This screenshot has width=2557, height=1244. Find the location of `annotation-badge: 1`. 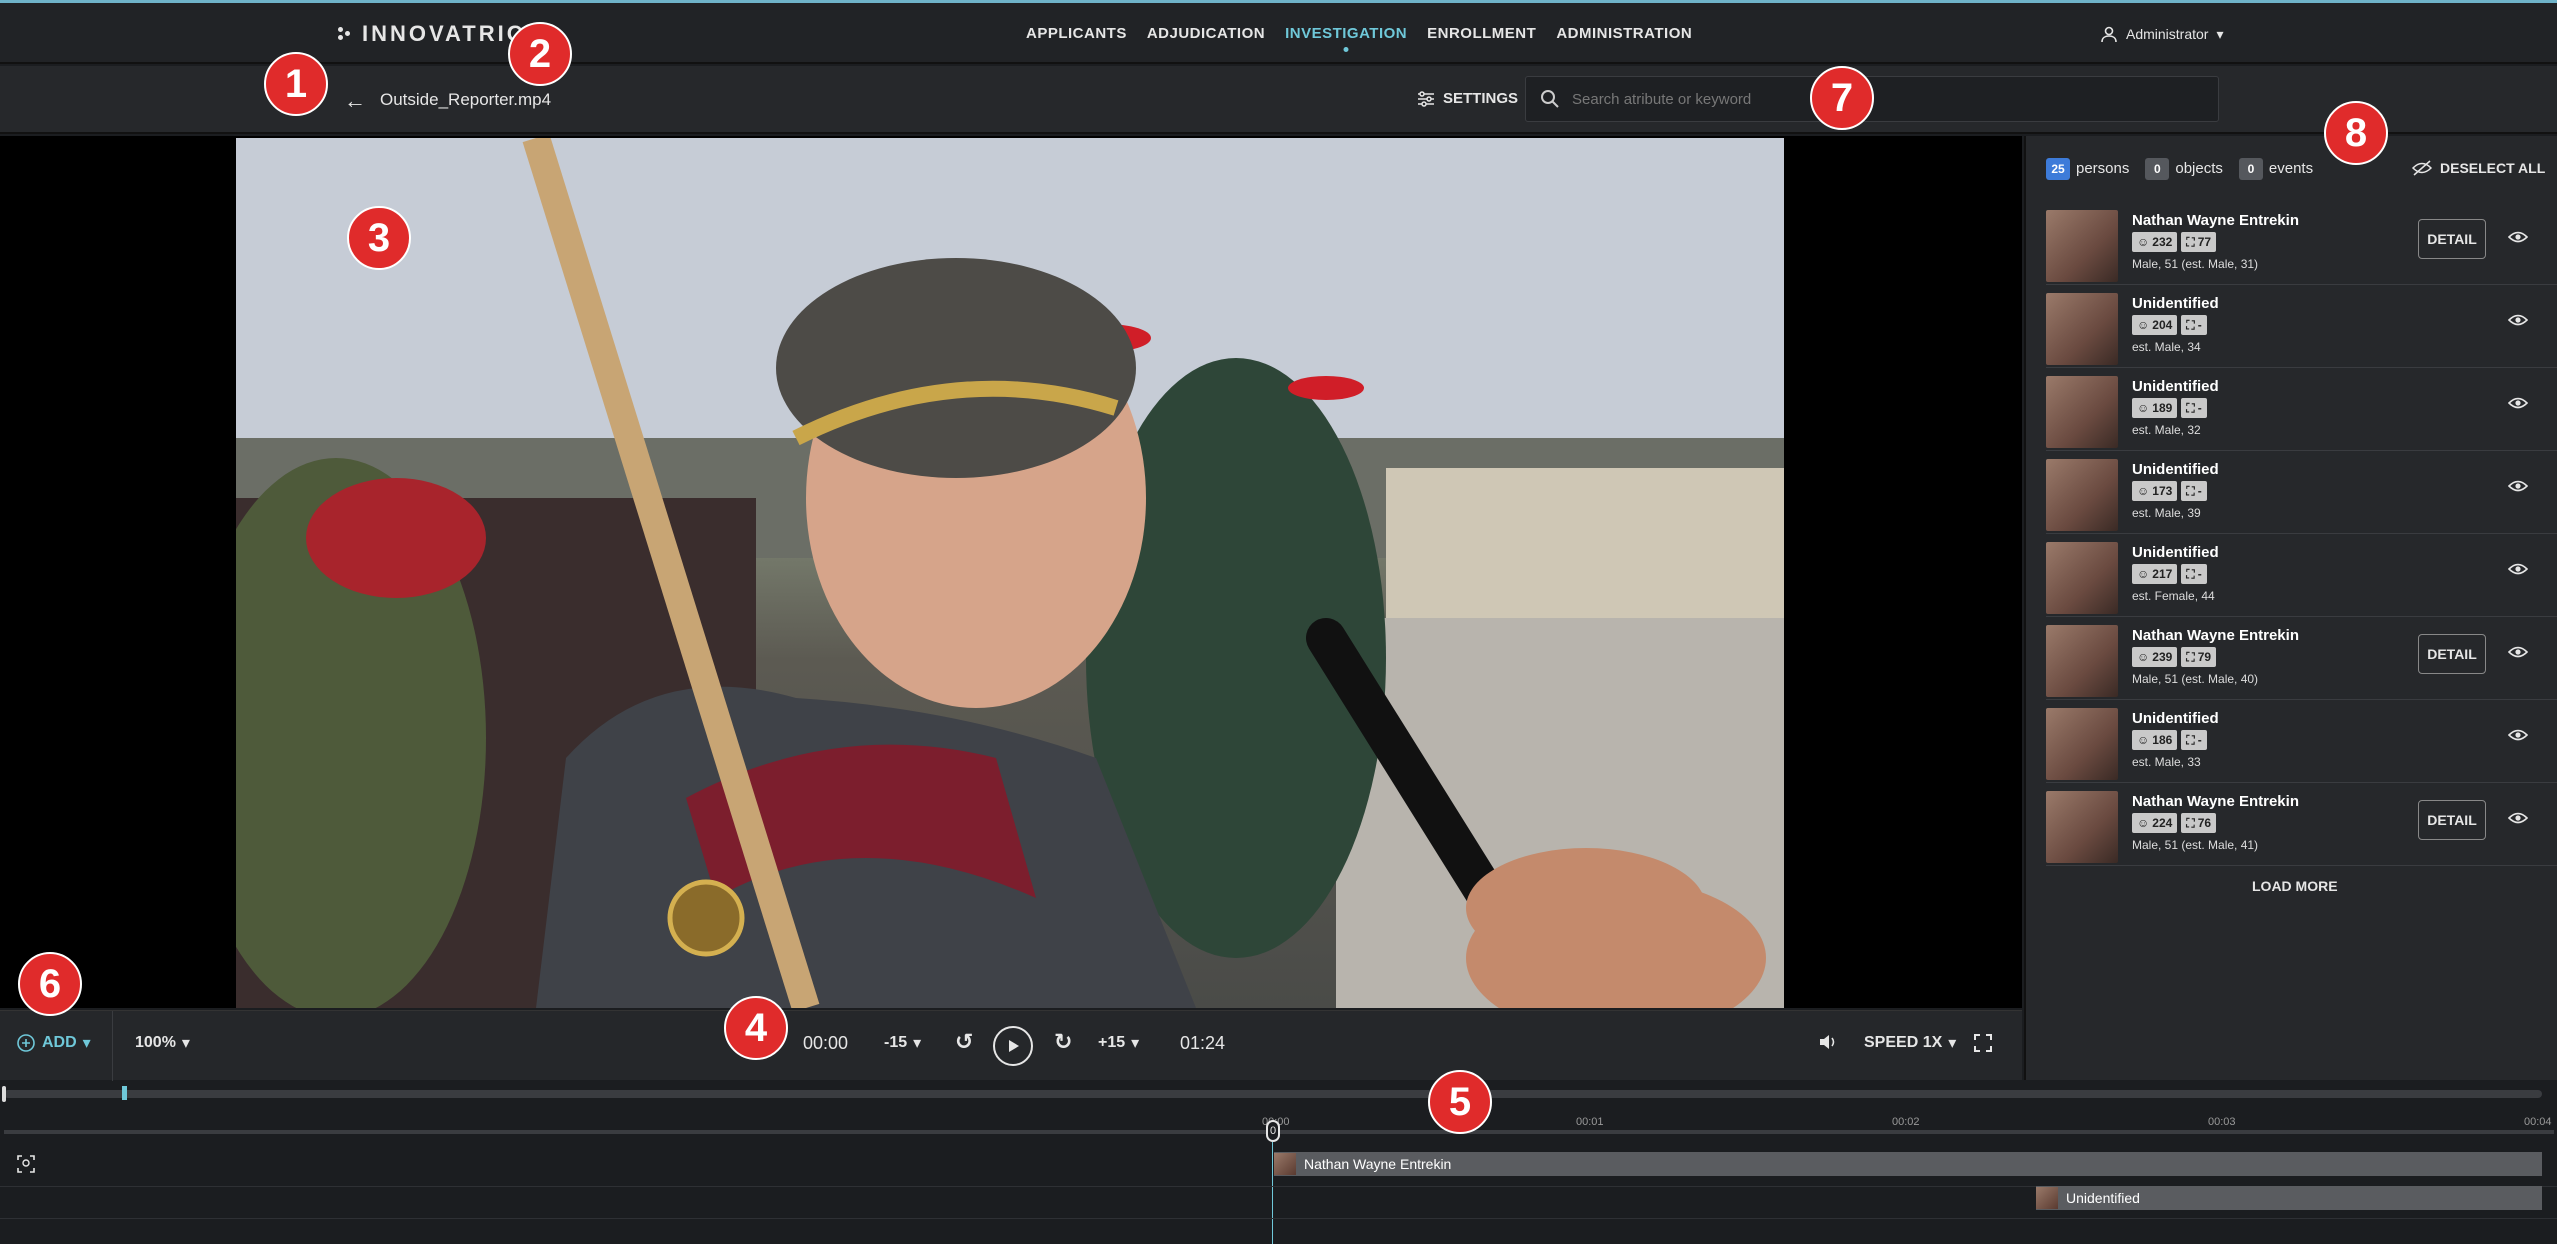

annotation-badge: 1 is located at coordinates (296, 84).